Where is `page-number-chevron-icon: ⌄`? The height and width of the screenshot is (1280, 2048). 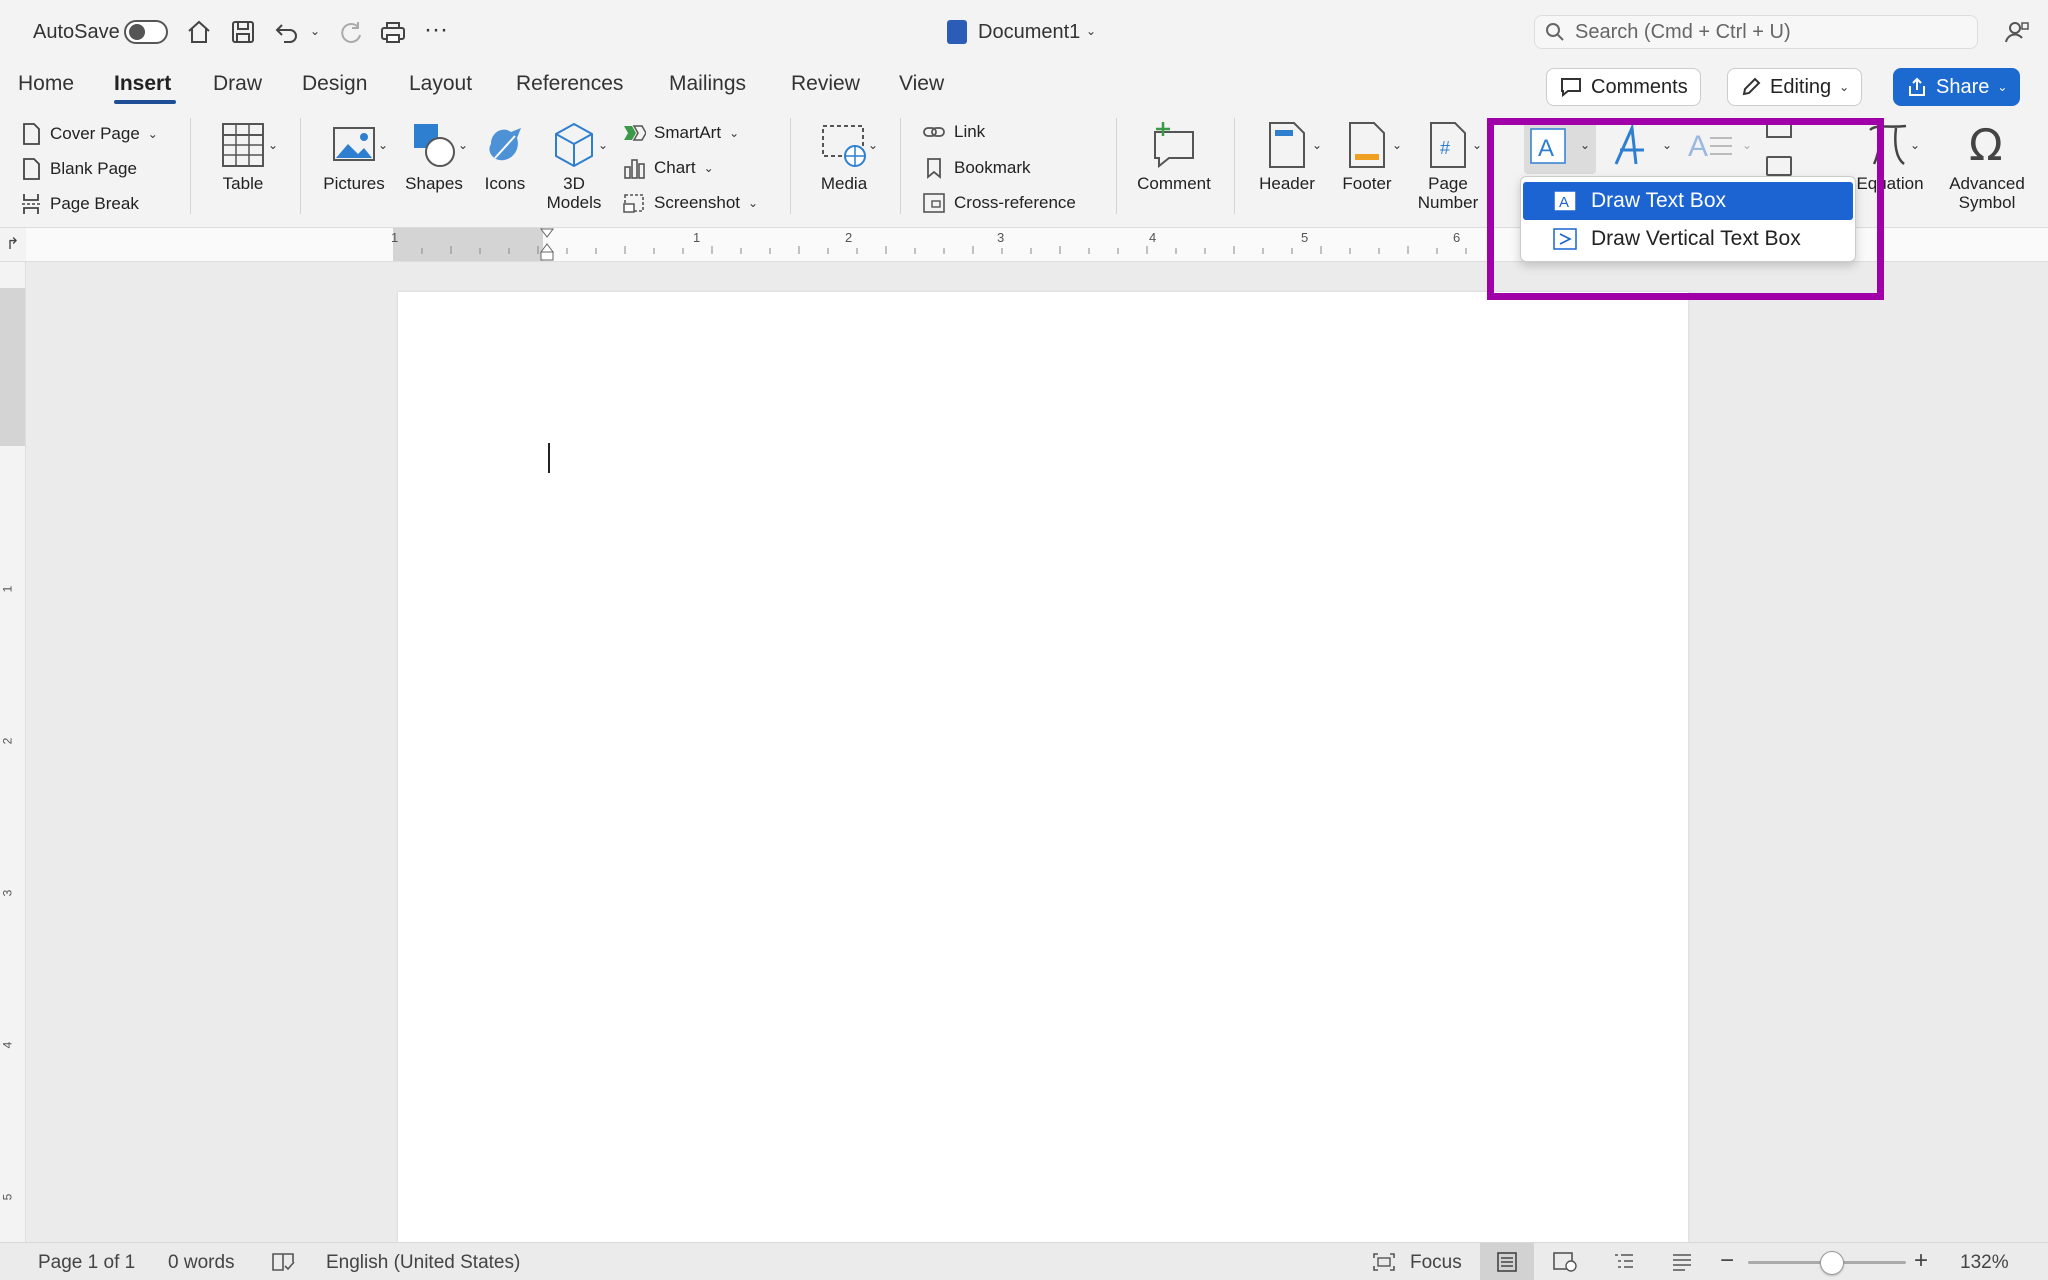 page-number-chevron-icon: ⌄ is located at coordinates (1477, 145).